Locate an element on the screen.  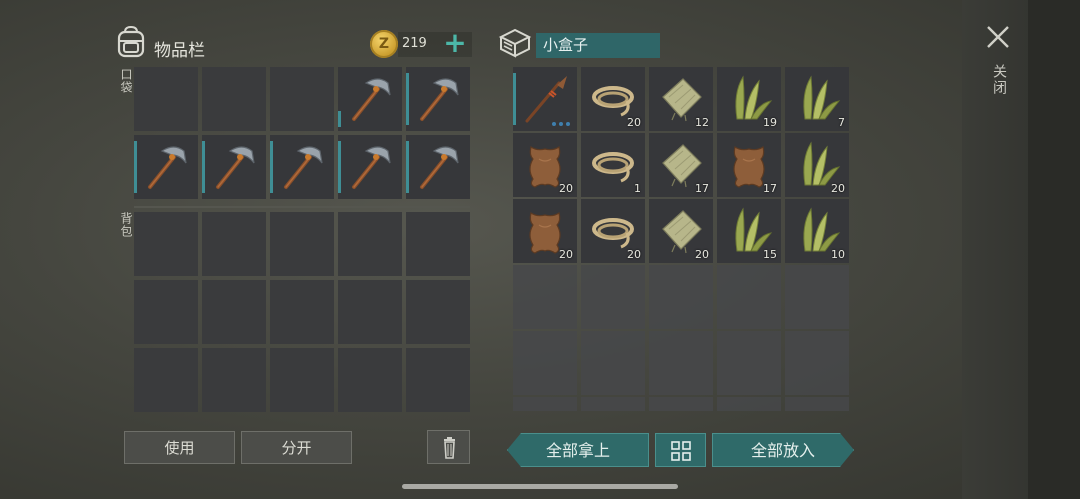
spear-icon is located at coordinates (546, 99).